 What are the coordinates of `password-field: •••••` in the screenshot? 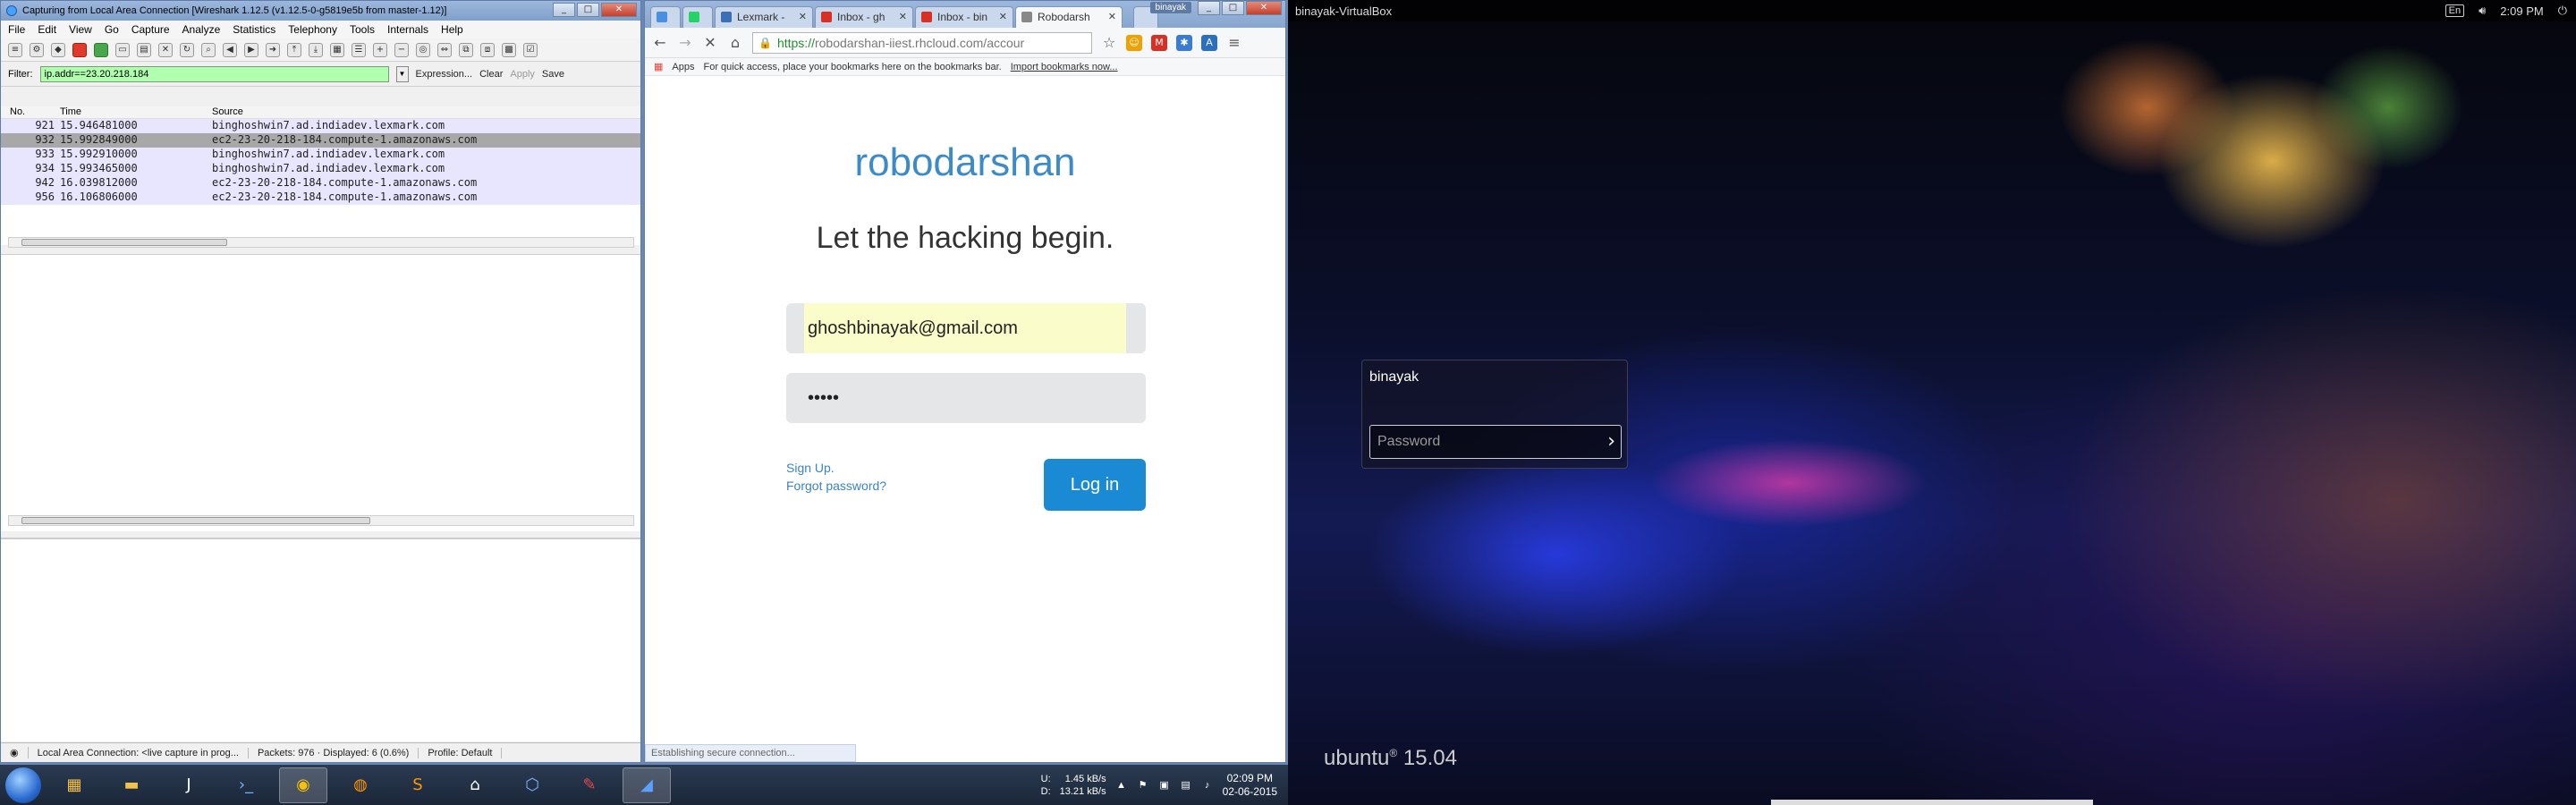 It's located at (966, 398).